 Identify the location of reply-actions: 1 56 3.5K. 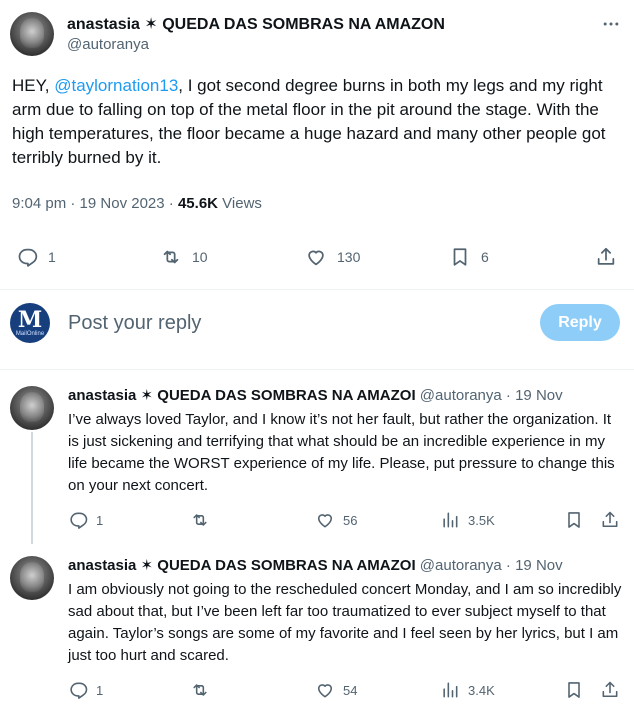
(317, 521).